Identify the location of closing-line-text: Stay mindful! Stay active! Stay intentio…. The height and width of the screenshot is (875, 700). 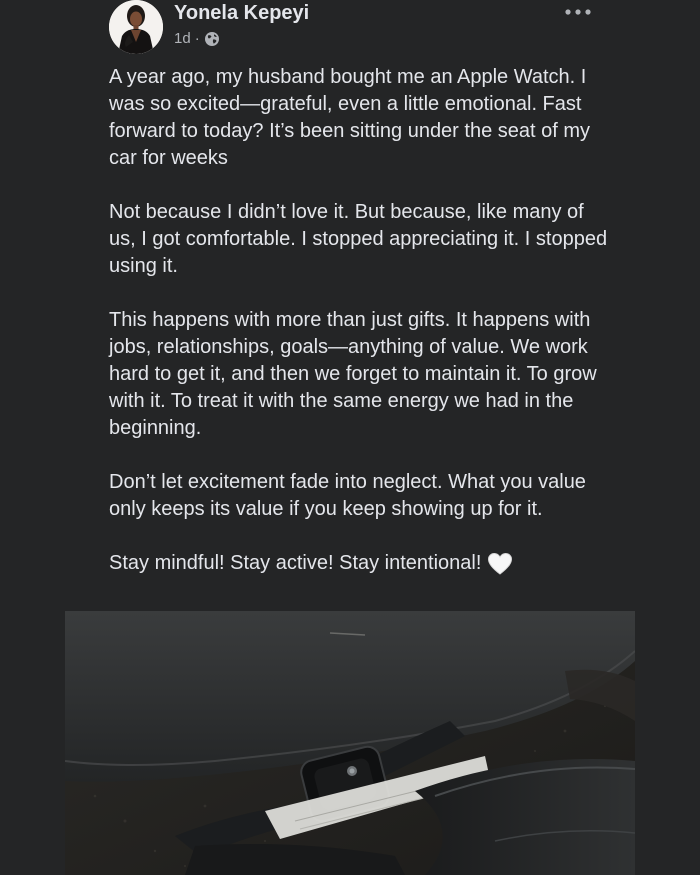
(295, 563).